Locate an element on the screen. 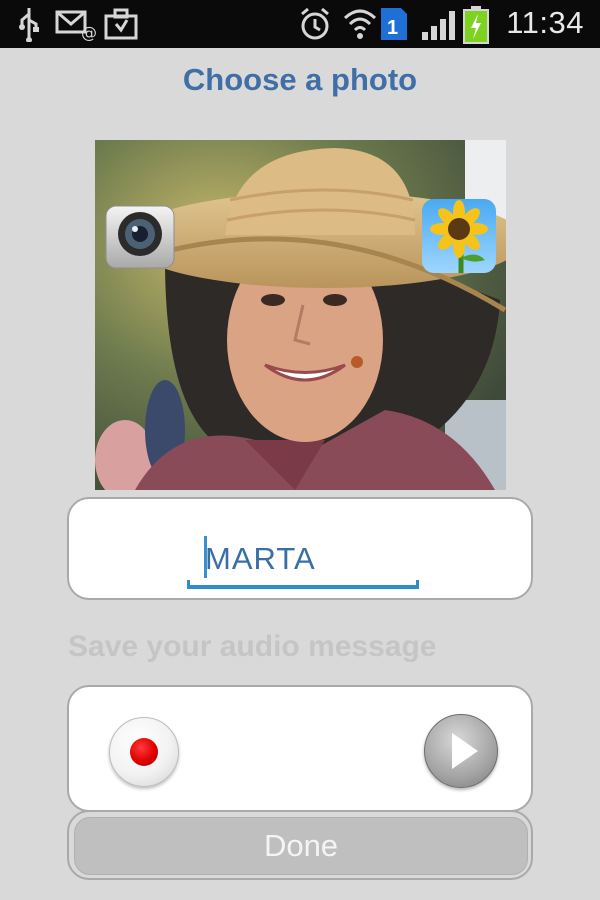 The height and width of the screenshot is (900, 600). done-button: Done is located at coordinates (301, 846).